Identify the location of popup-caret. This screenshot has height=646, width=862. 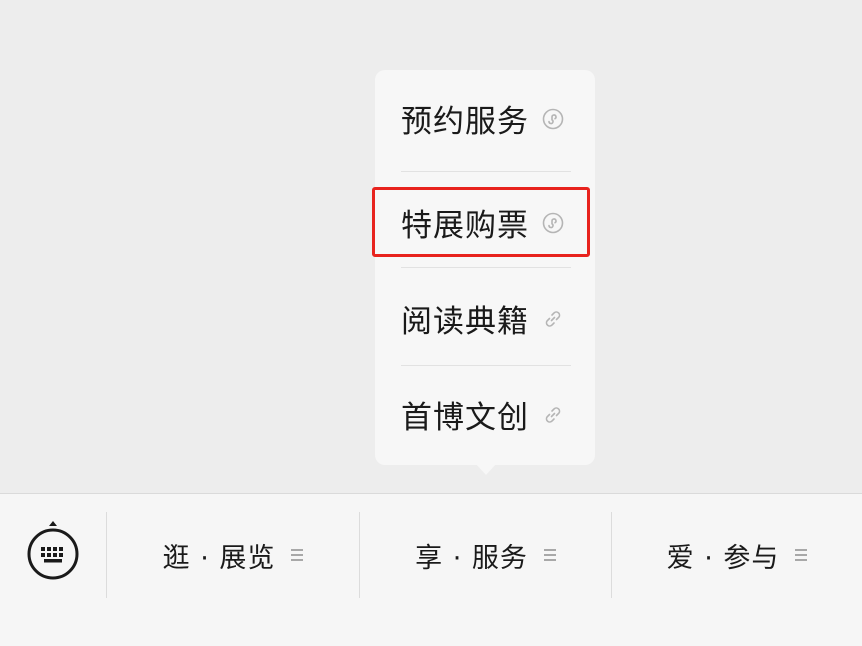
(486, 469).